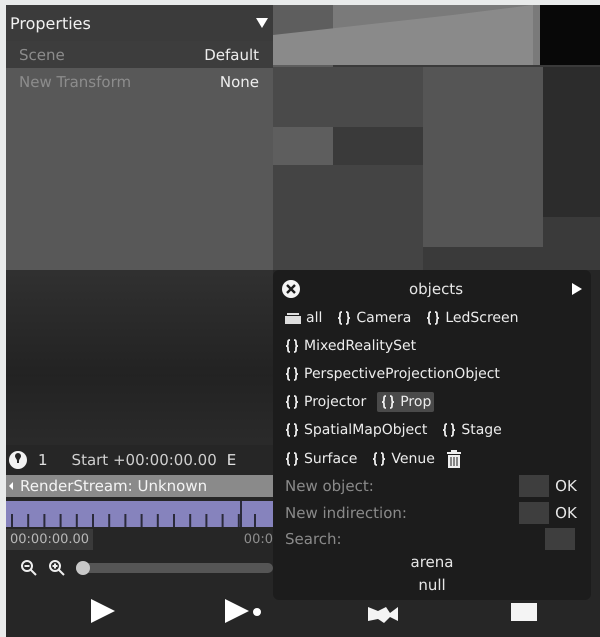 Image resolution: width=600 pixels, height=637 pixels. What do you see at coordinates (291, 288) in the screenshot?
I see `close-icon` at bounding box center [291, 288].